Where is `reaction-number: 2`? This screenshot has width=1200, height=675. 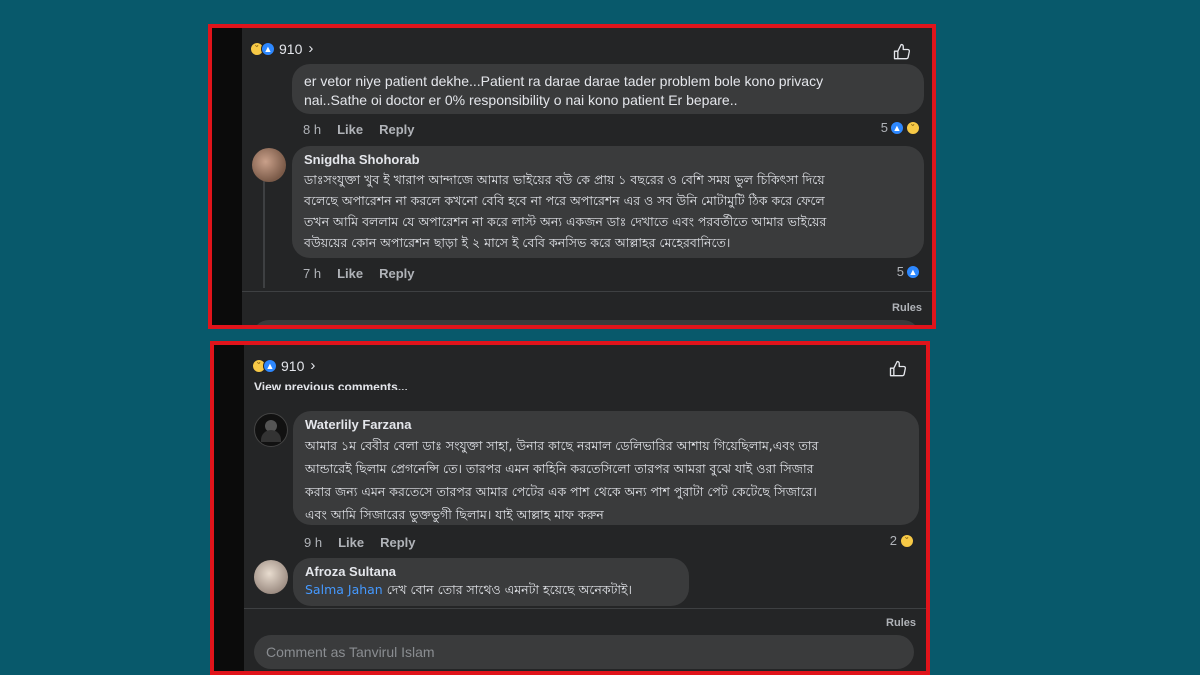 reaction-number: 2 is located at coordinates (893, 540).